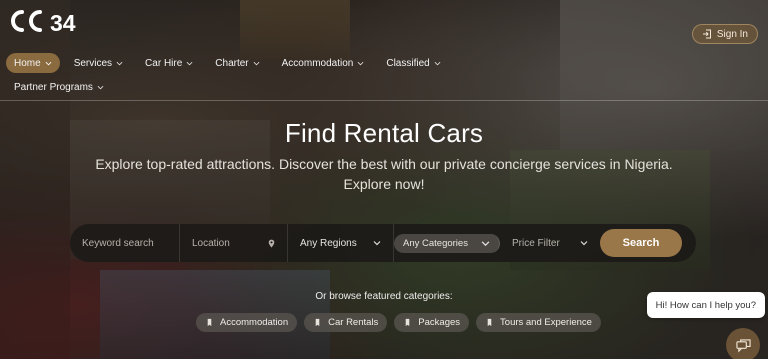 The width and height of the screenshot is (768, 359). What do you see at coordinates (98, 63) in the screenshot?
I see `nav-item-services: Services` at bounding box center [98, 63].